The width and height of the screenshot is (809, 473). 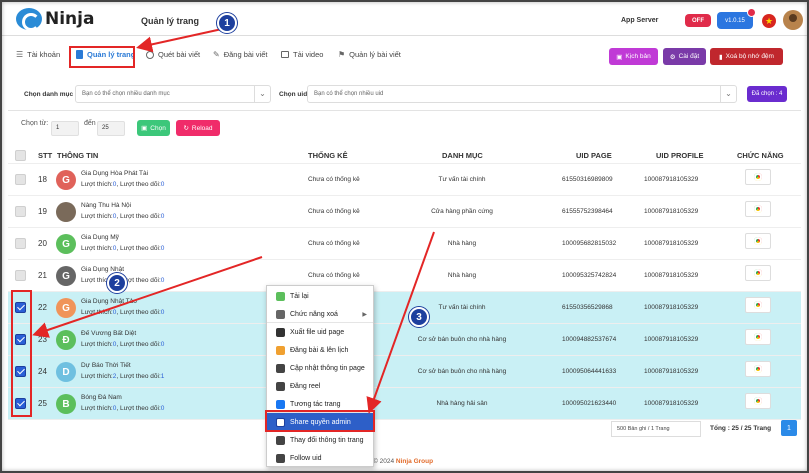 What do you see at coordinates (320, 458) in the screenshot?
I see `context-menu-item: Follow uid` at bounding box center [320, 458].